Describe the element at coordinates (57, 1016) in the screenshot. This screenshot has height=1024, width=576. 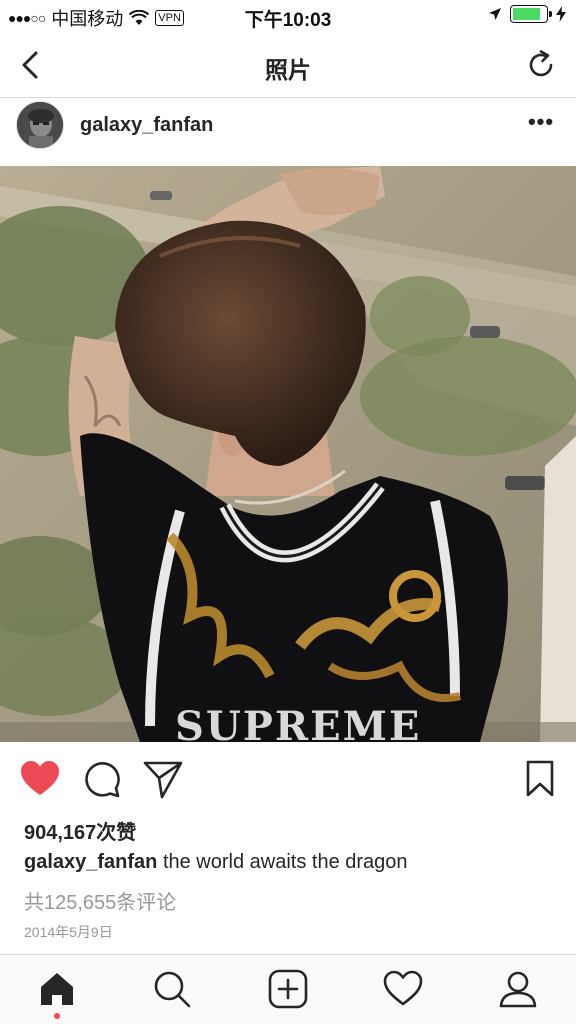
I see `active-tab-indicator` at that location.